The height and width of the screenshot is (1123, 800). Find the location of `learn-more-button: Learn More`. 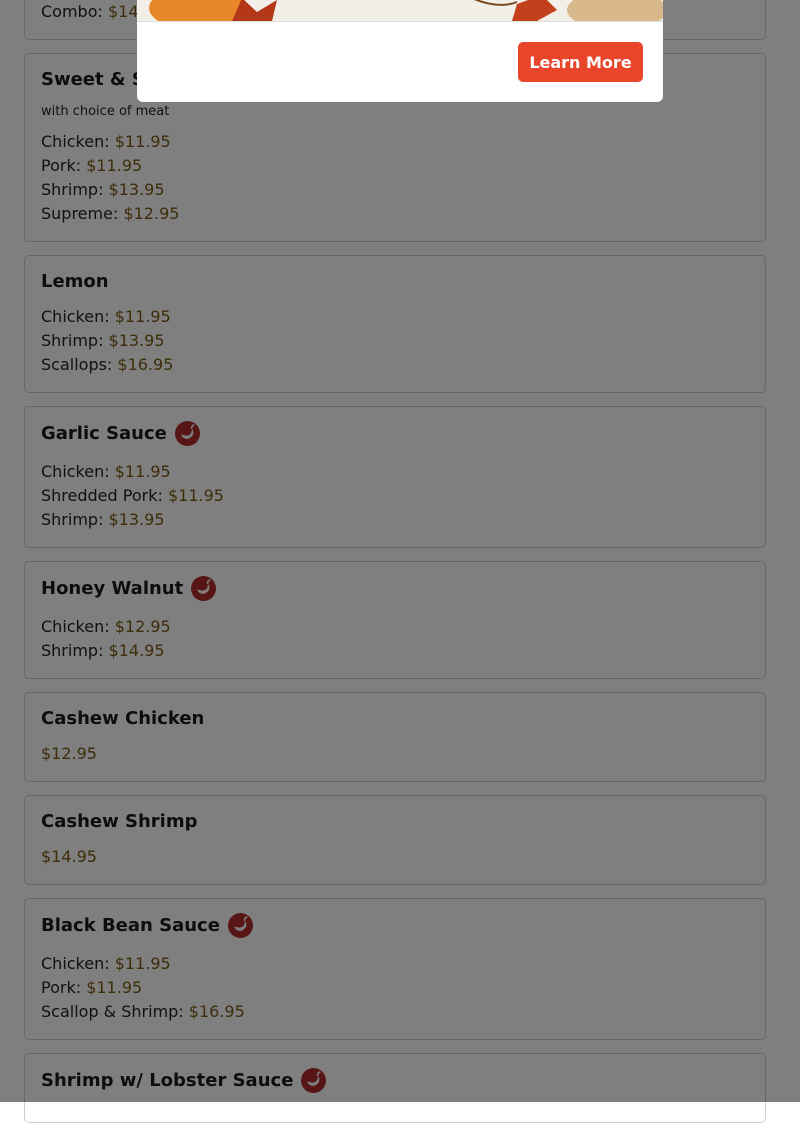

learn-more-button: Learn More is located at coordinates (580, 62).